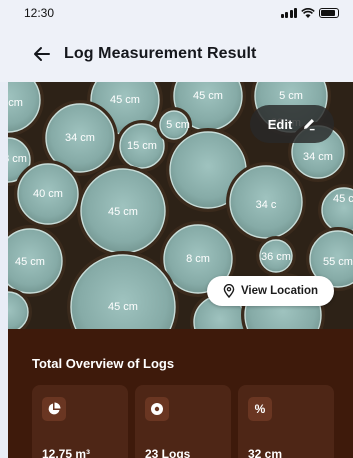  Describe the element at coordinates (309, 125) in the screenshot. I see `pencil-icon` at that location.